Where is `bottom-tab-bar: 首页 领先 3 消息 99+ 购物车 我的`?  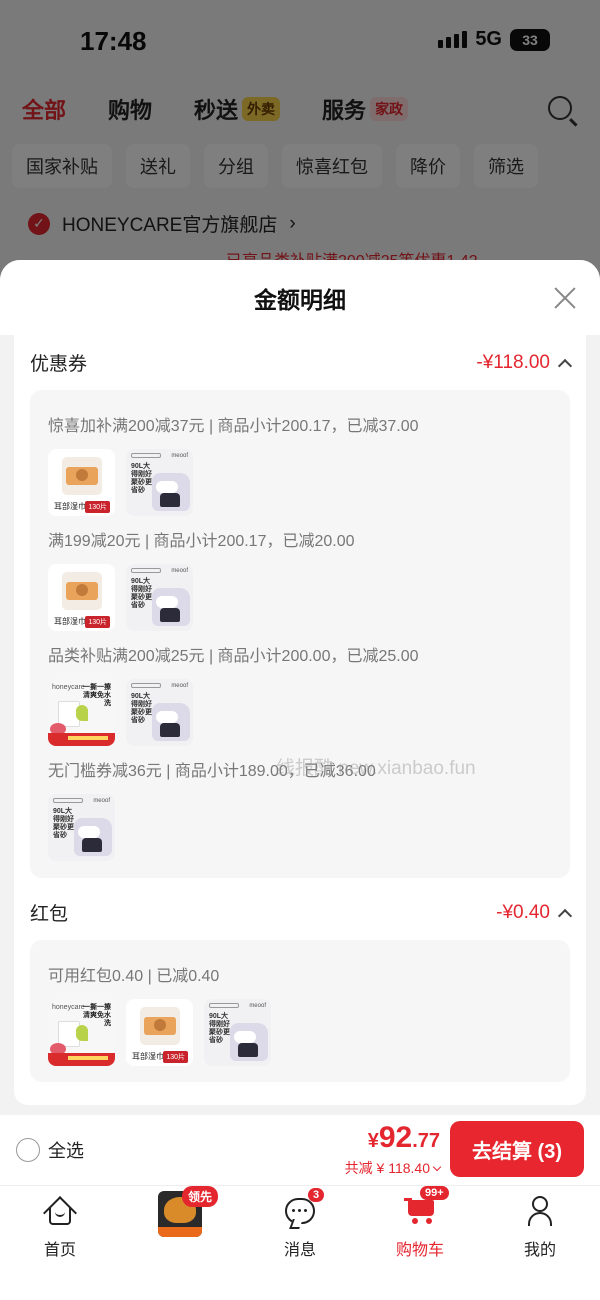 bottom-tab-bar: 首页 领先 3 消息 99+ 购物车 我的 is located at coordinates (300, 1242).